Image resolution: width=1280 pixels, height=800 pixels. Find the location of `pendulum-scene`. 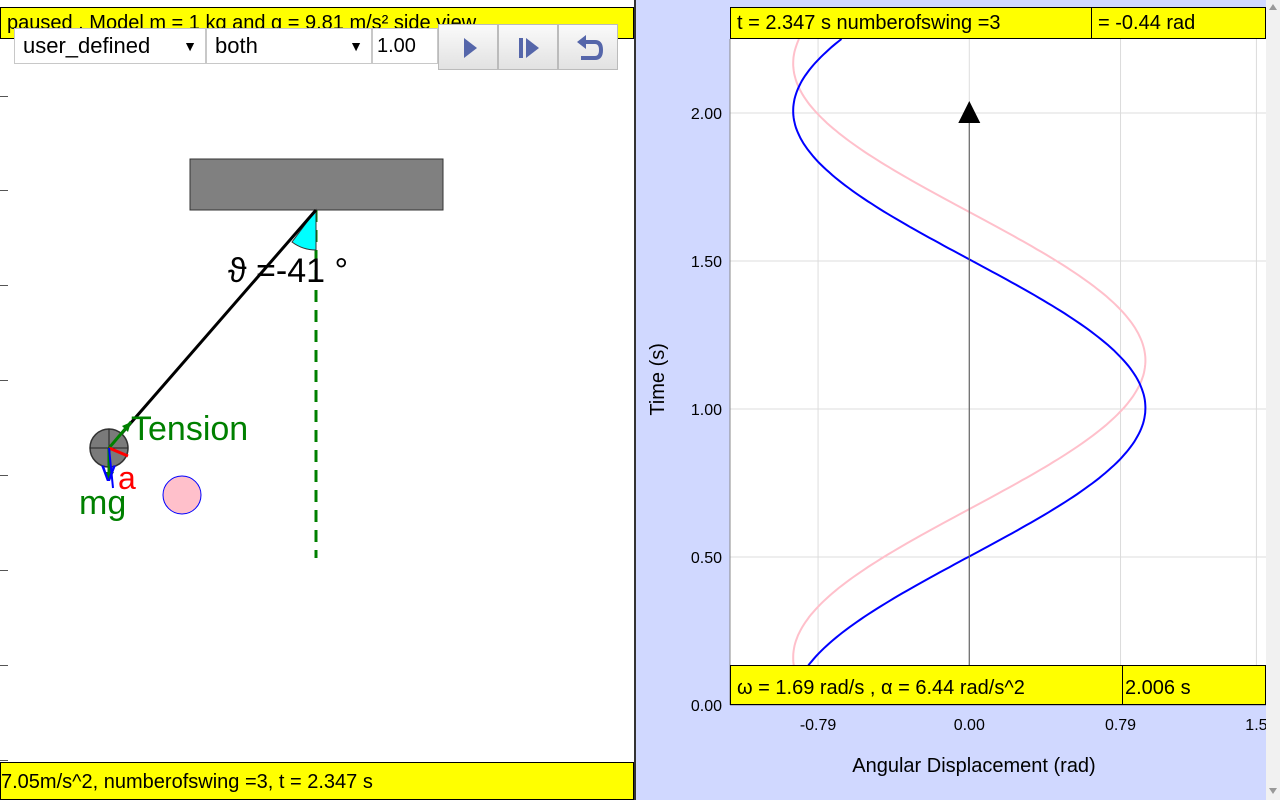

pendulum-scene is located at coordinates (266, 358).